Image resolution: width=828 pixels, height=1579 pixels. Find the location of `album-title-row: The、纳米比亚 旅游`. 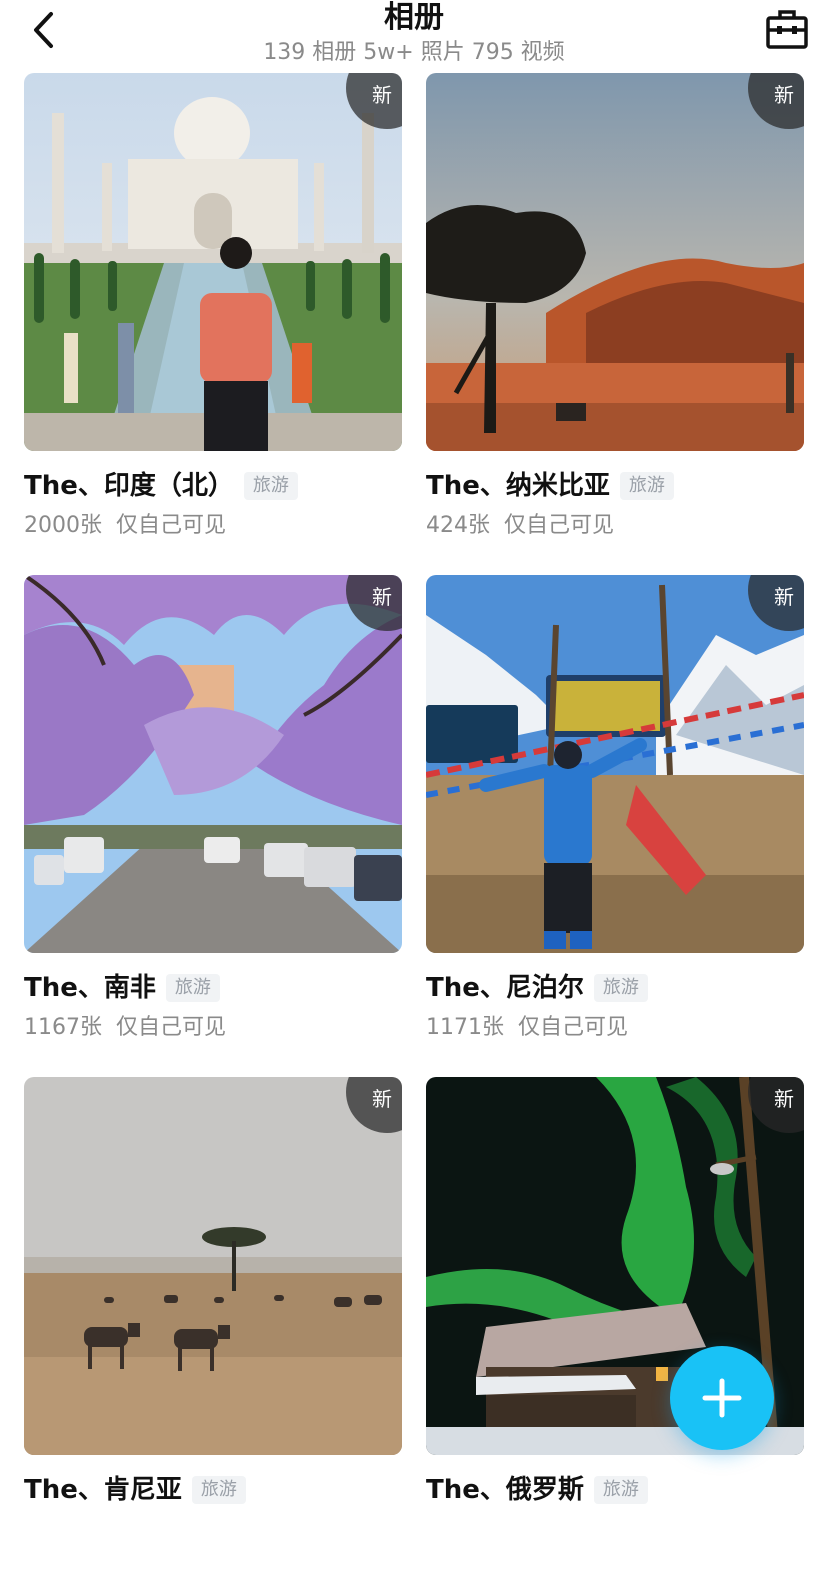

album-title-row: The、纳米比亚 旅游 is located at coordinates (550, 486).